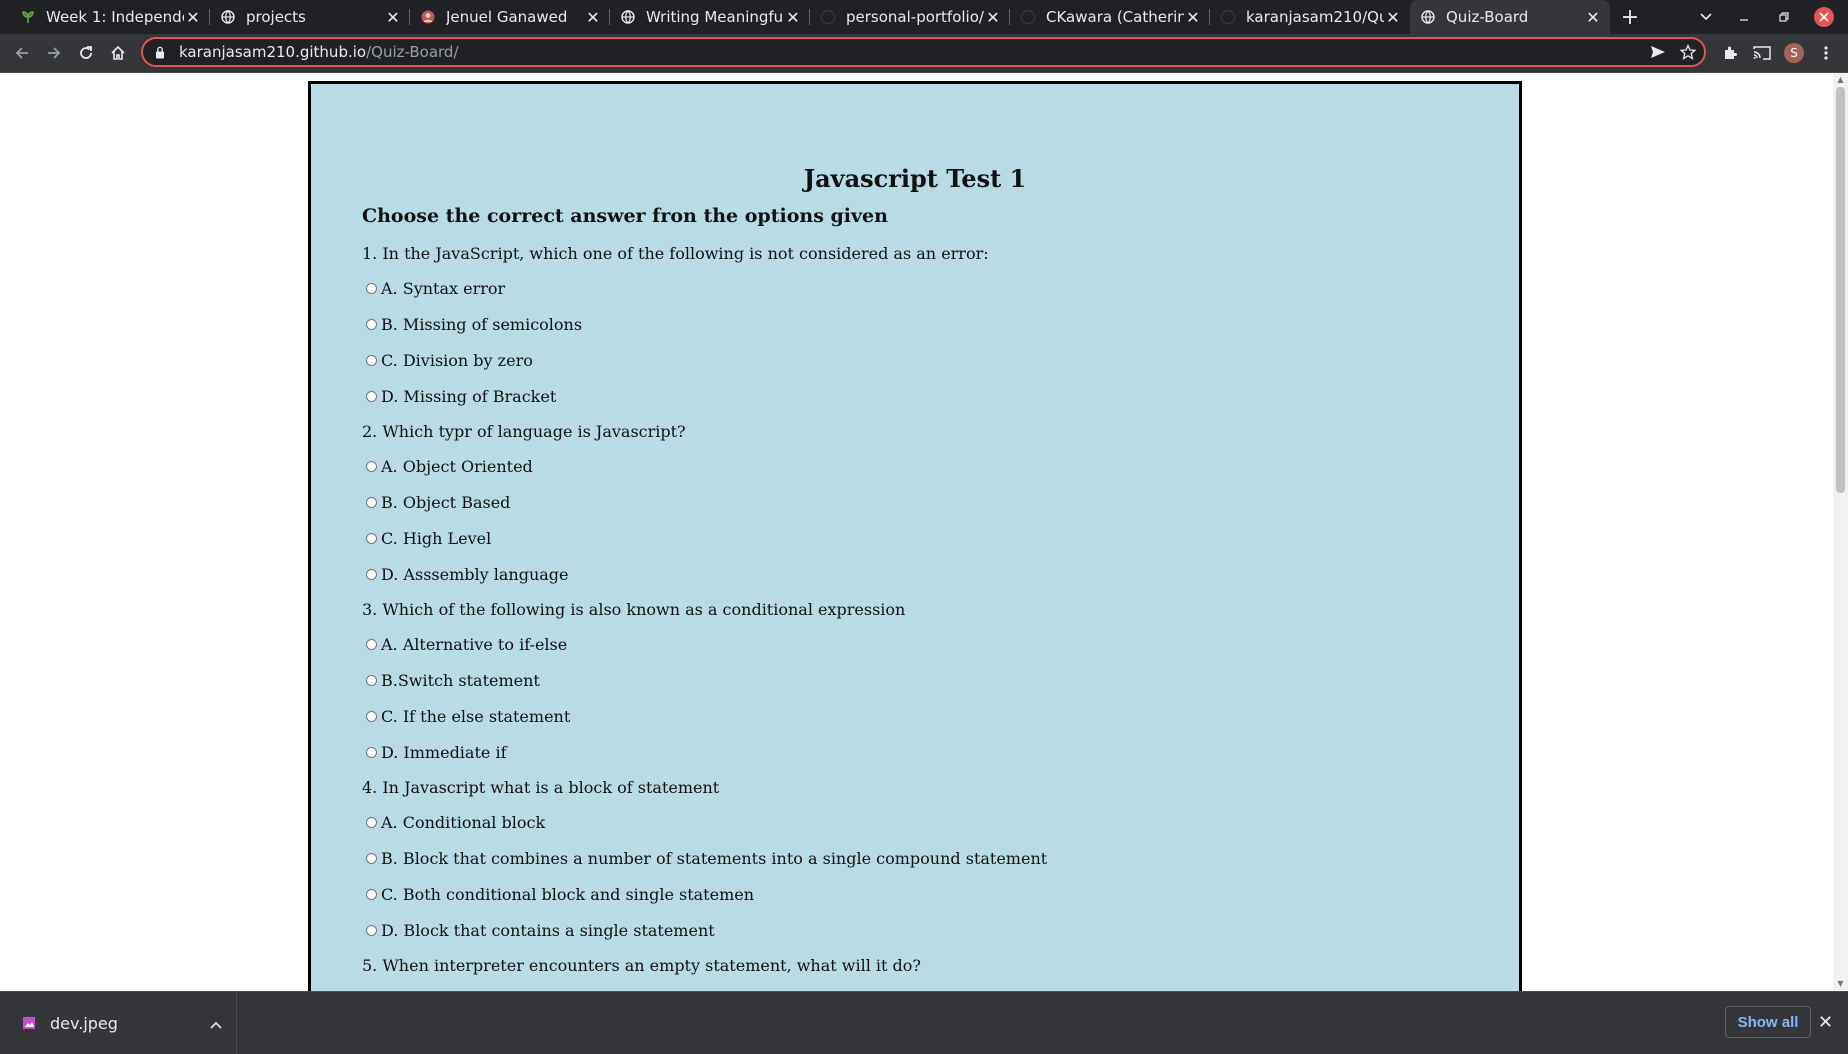 The image size is (1848, 1054). What do you see at coordinates (216, 1023) in the screenshot?
I see `chevron-up-icon` at bounding box center [216, 1023].